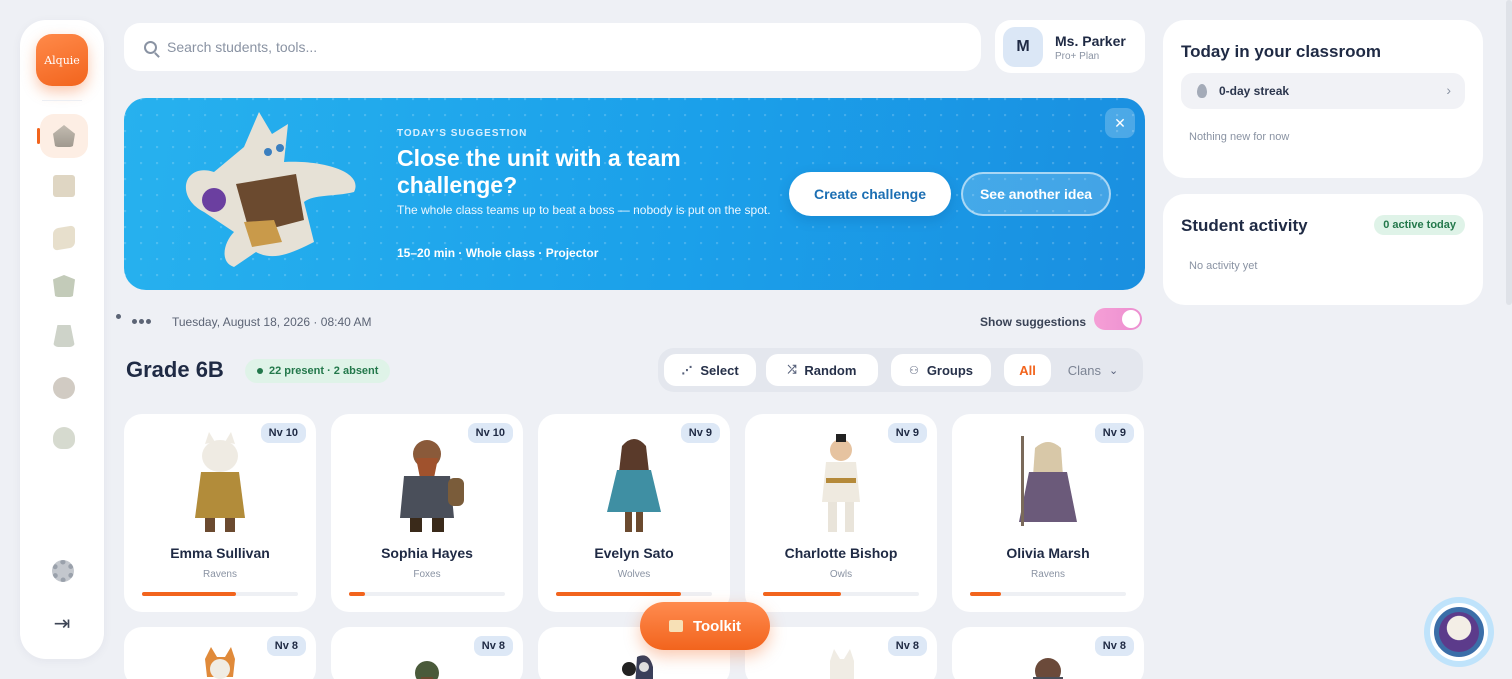 The width and height of the screenshot is (1512, 679). What do you see at coordinates (462, 133) in the screenshot?
I see `suggestion-kicker: TODAY'S SUGGESTION` at bounding box center [462, 133].